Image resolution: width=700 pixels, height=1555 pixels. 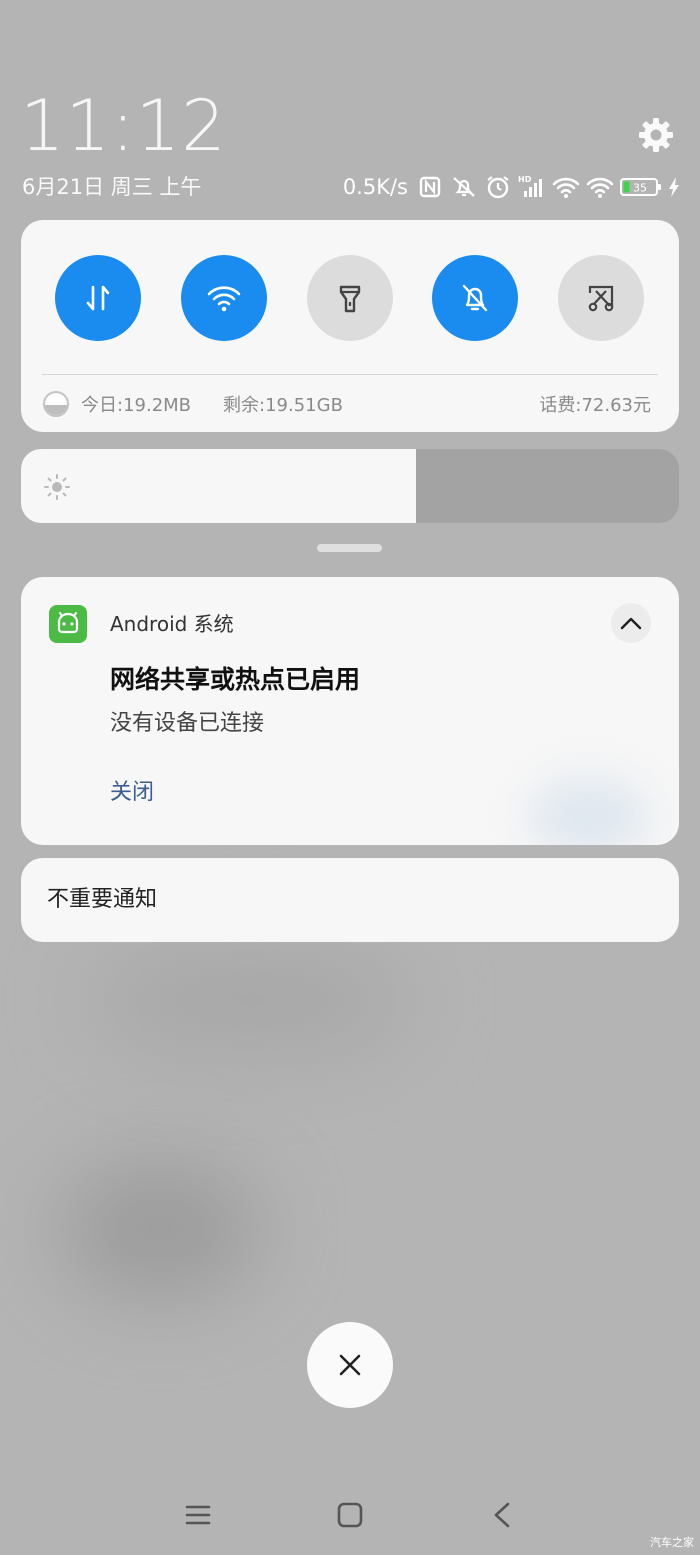 I want to click on settings-gear-icon, so click(x=656, y=135).